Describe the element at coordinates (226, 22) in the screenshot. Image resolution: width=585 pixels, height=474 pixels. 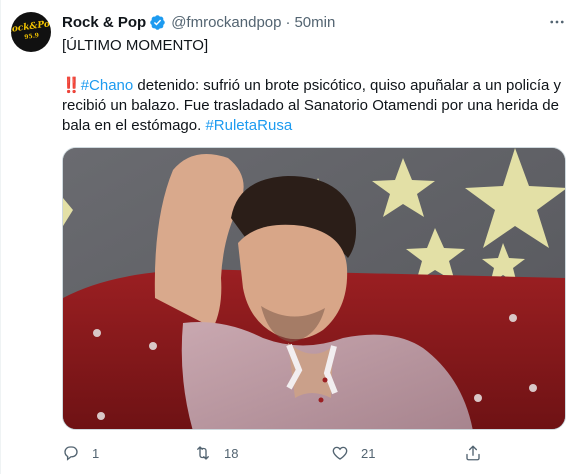
I see `author-handle: @fmrockandpop` at that location.